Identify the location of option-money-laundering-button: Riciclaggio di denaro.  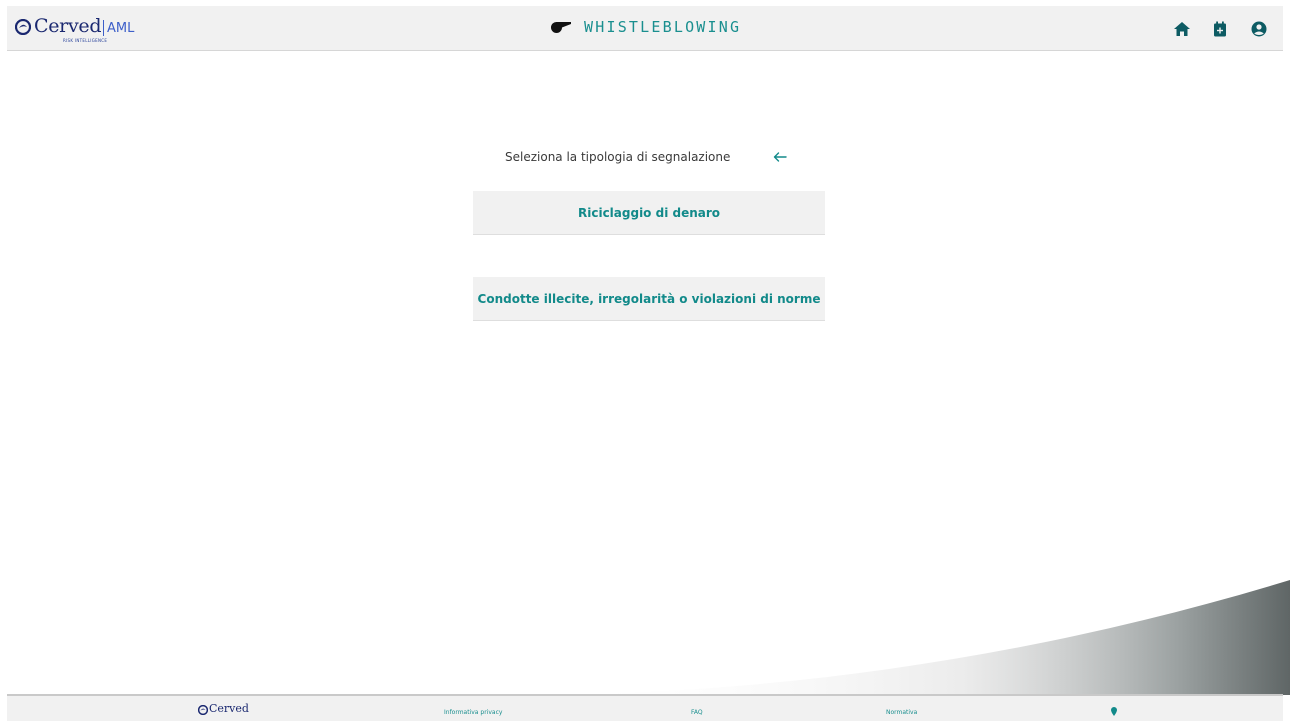
(649, 213).